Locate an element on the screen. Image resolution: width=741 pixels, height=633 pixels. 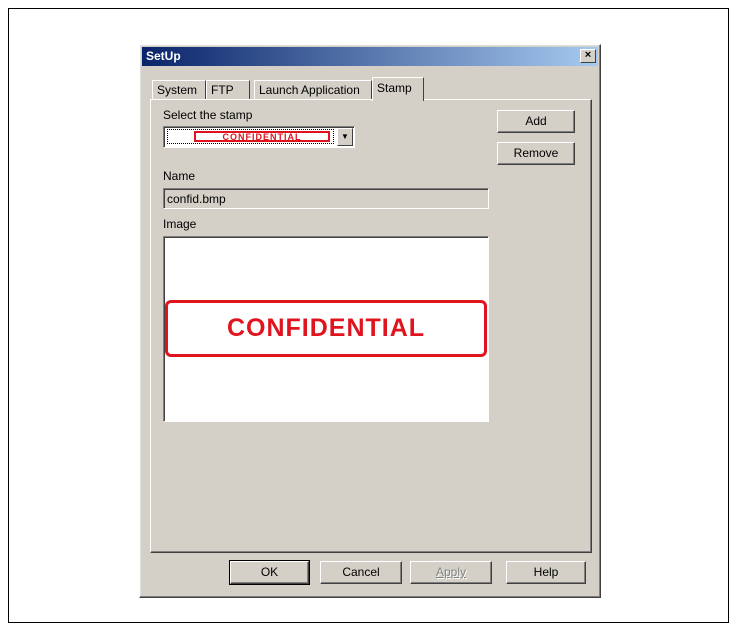
stamp-select: CONFIDENTIAL ▼ is located at coordinates (259, 137).